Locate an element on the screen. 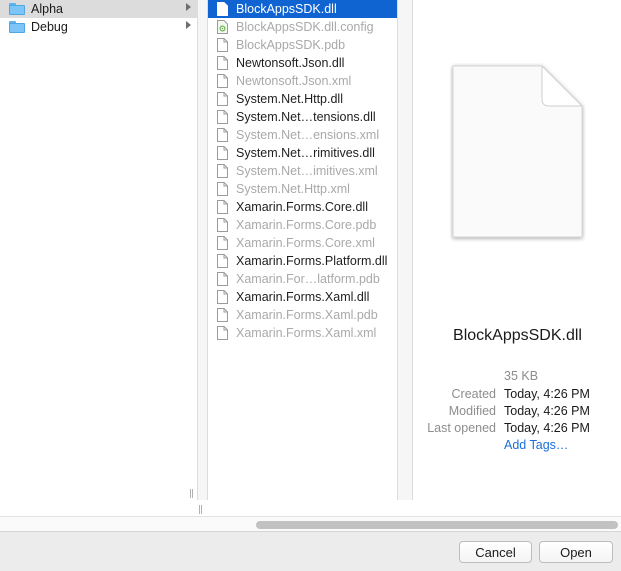 The width and height of the screenshot is (621, 571). file-item: Xamarin.Forms.Core.pdb is located at coordinates (302, 225).